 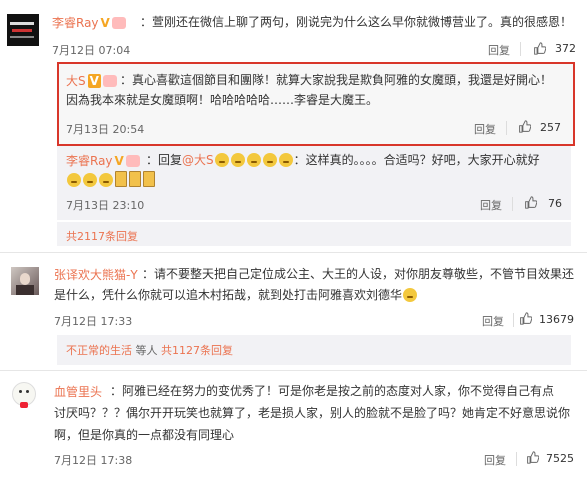 I want to click on comment3-like-count: 7525, so click(x=560, y=458).